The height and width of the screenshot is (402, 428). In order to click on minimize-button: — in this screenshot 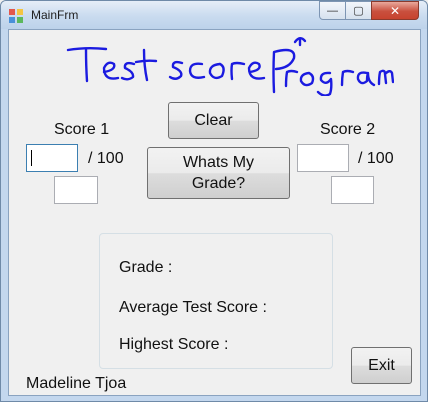, I will do `click(332, 10)`.